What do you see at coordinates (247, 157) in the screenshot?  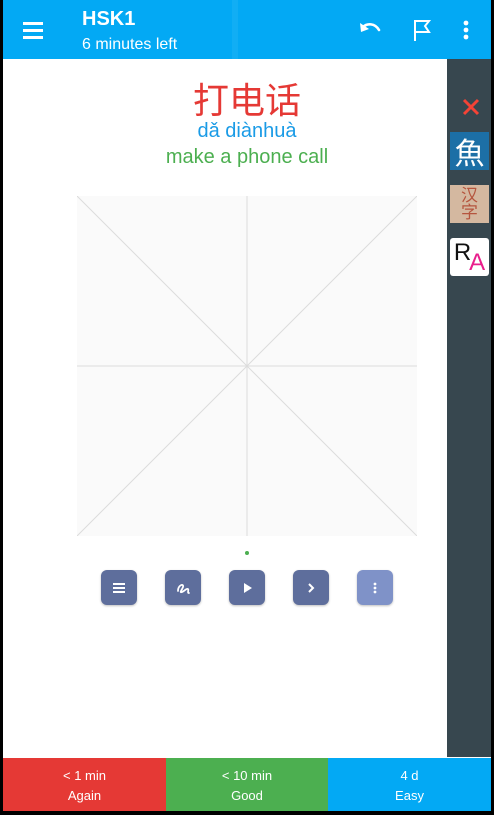 I see `meaning-text: make a phone call` at bounding box center [247, 157].